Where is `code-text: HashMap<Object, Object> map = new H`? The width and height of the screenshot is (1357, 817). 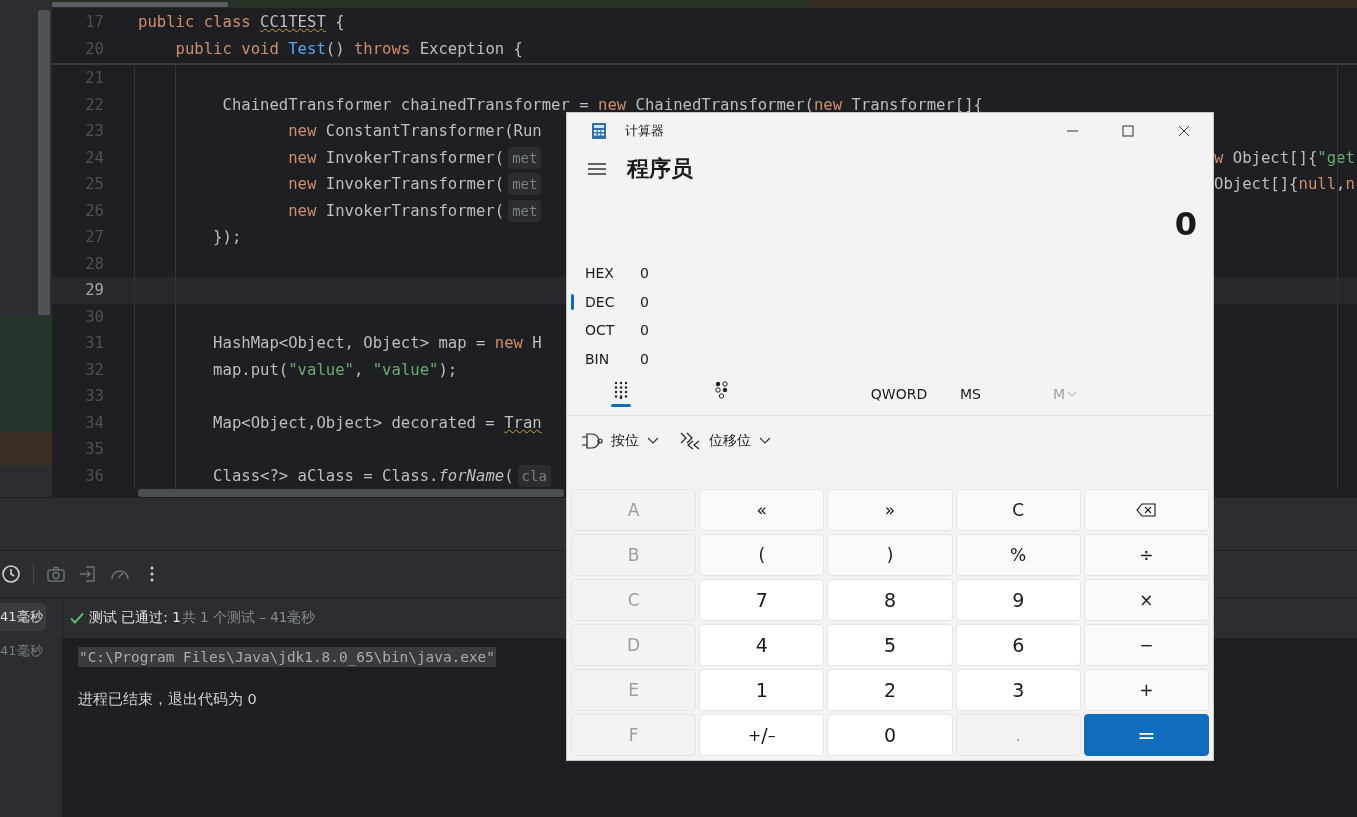 code-text: HashMap<Object, Object> map = new H is located at coordinates (377, 343).